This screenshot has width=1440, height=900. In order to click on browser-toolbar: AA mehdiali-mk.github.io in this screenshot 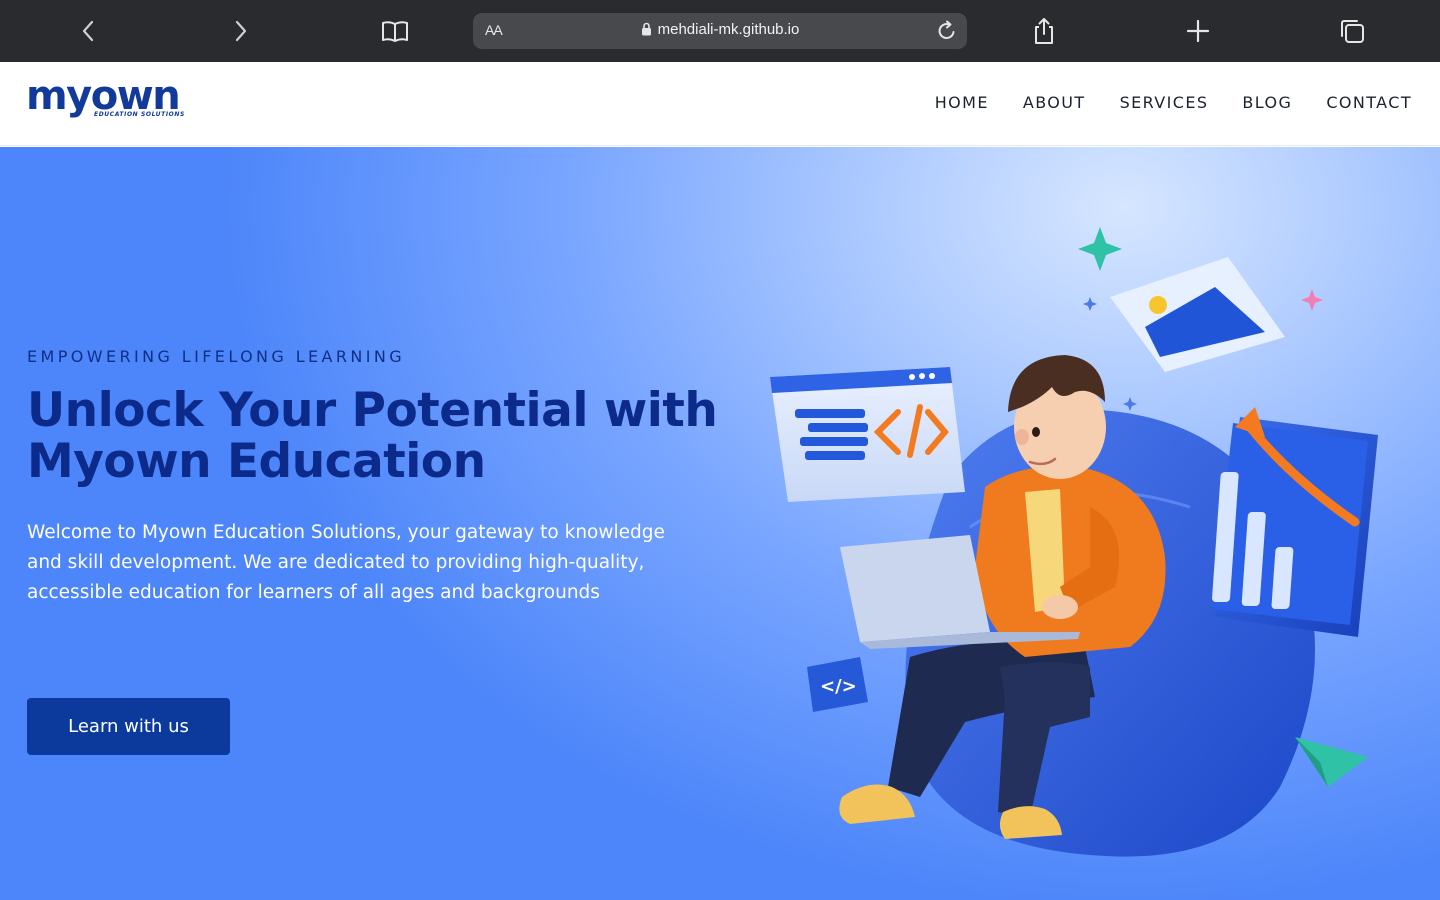, I will do `click(720, 31)`.